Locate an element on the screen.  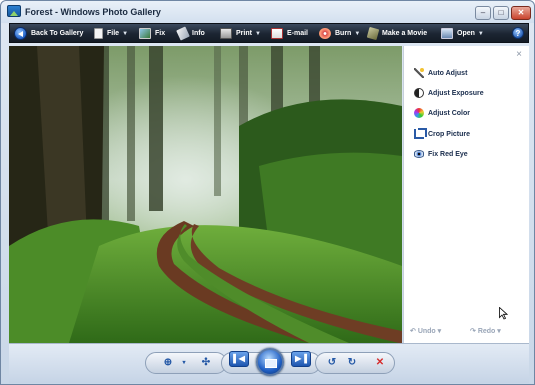
rotate-clockwise-icon: ↻ is located at coordinates (352, 363).